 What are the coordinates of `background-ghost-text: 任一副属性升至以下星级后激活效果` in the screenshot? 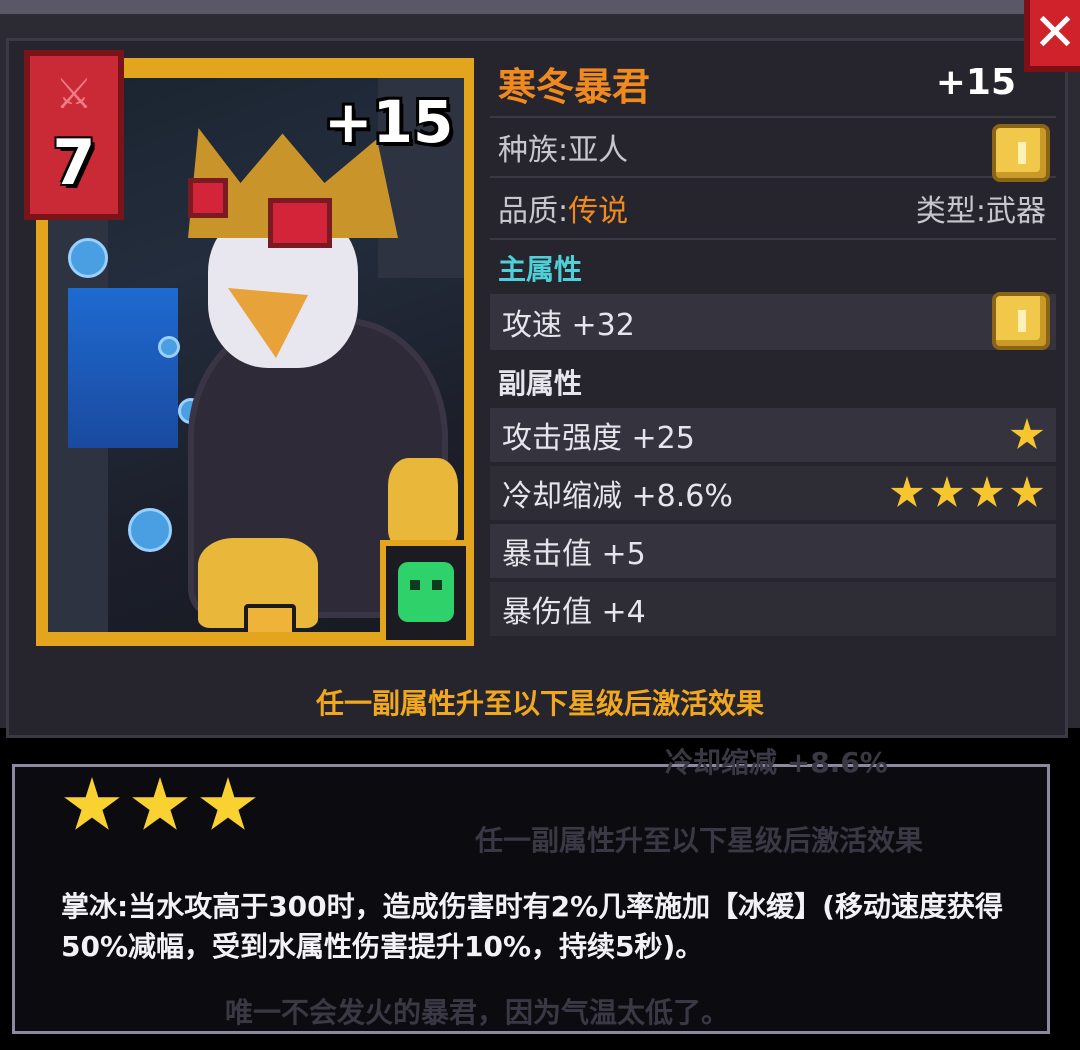 It's located at (699, 840).